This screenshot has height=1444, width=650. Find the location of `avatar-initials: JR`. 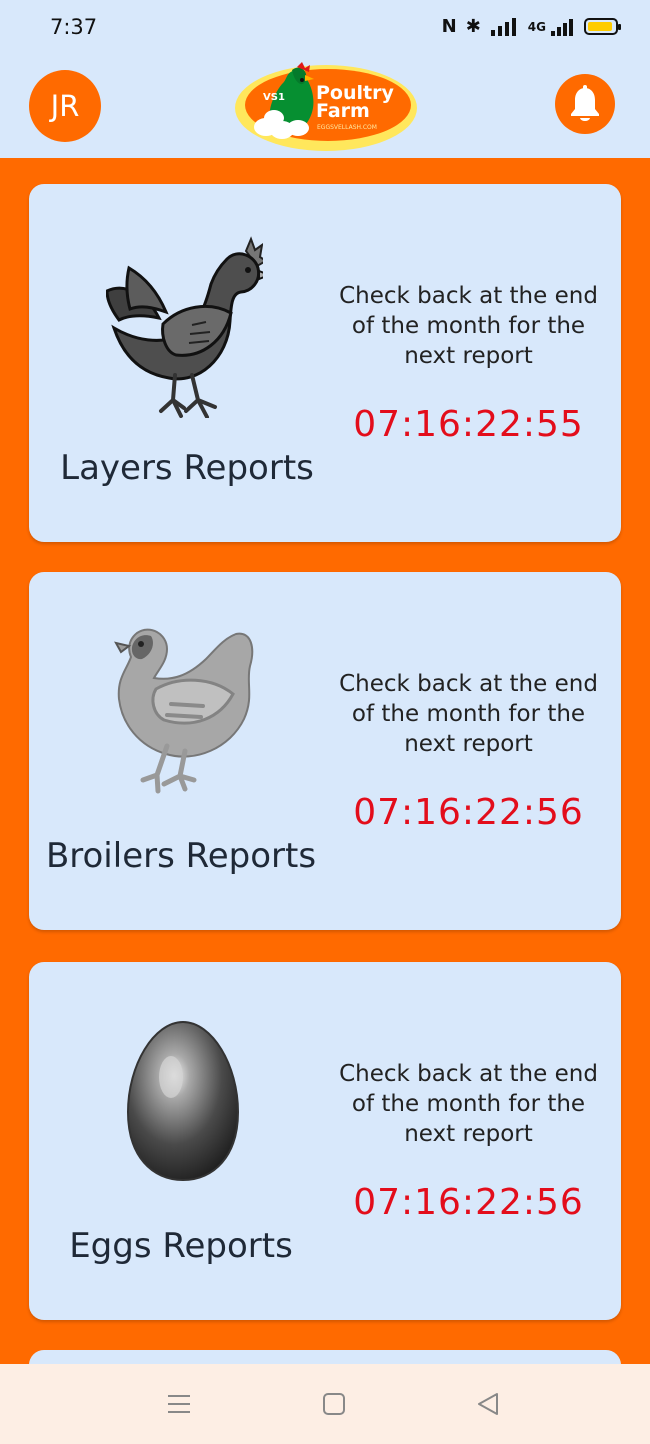

avatar-initials: JR is located at coordinates (65, 106).